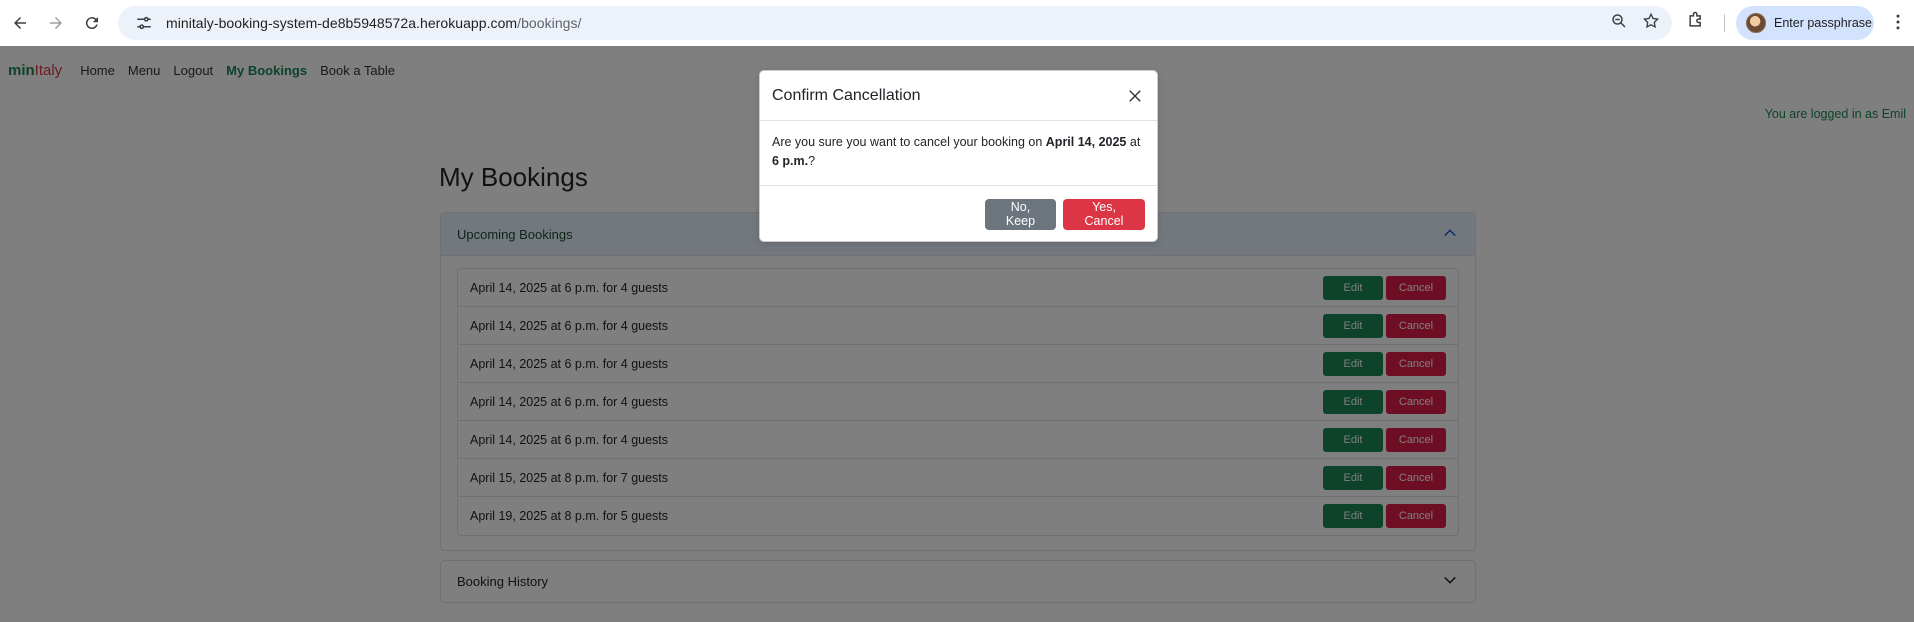  I want to click on reload-icon, so click(91, 23).